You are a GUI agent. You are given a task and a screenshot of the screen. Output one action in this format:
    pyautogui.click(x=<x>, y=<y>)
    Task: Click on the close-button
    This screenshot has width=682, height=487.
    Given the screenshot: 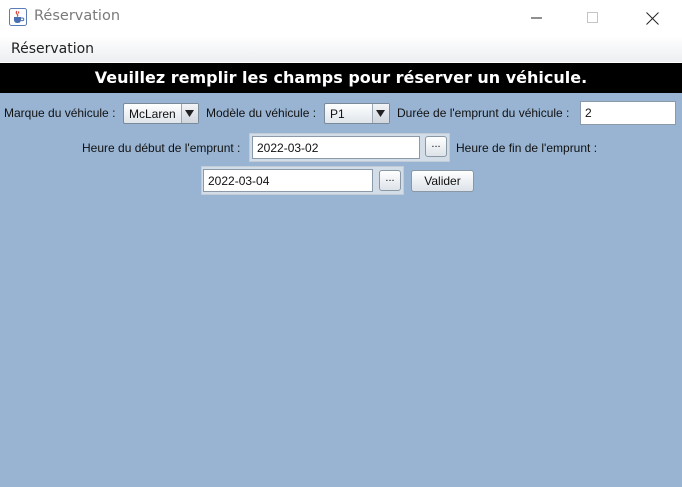 What is the action you would take?
    pyautogui.click(x=652, y=18)
    